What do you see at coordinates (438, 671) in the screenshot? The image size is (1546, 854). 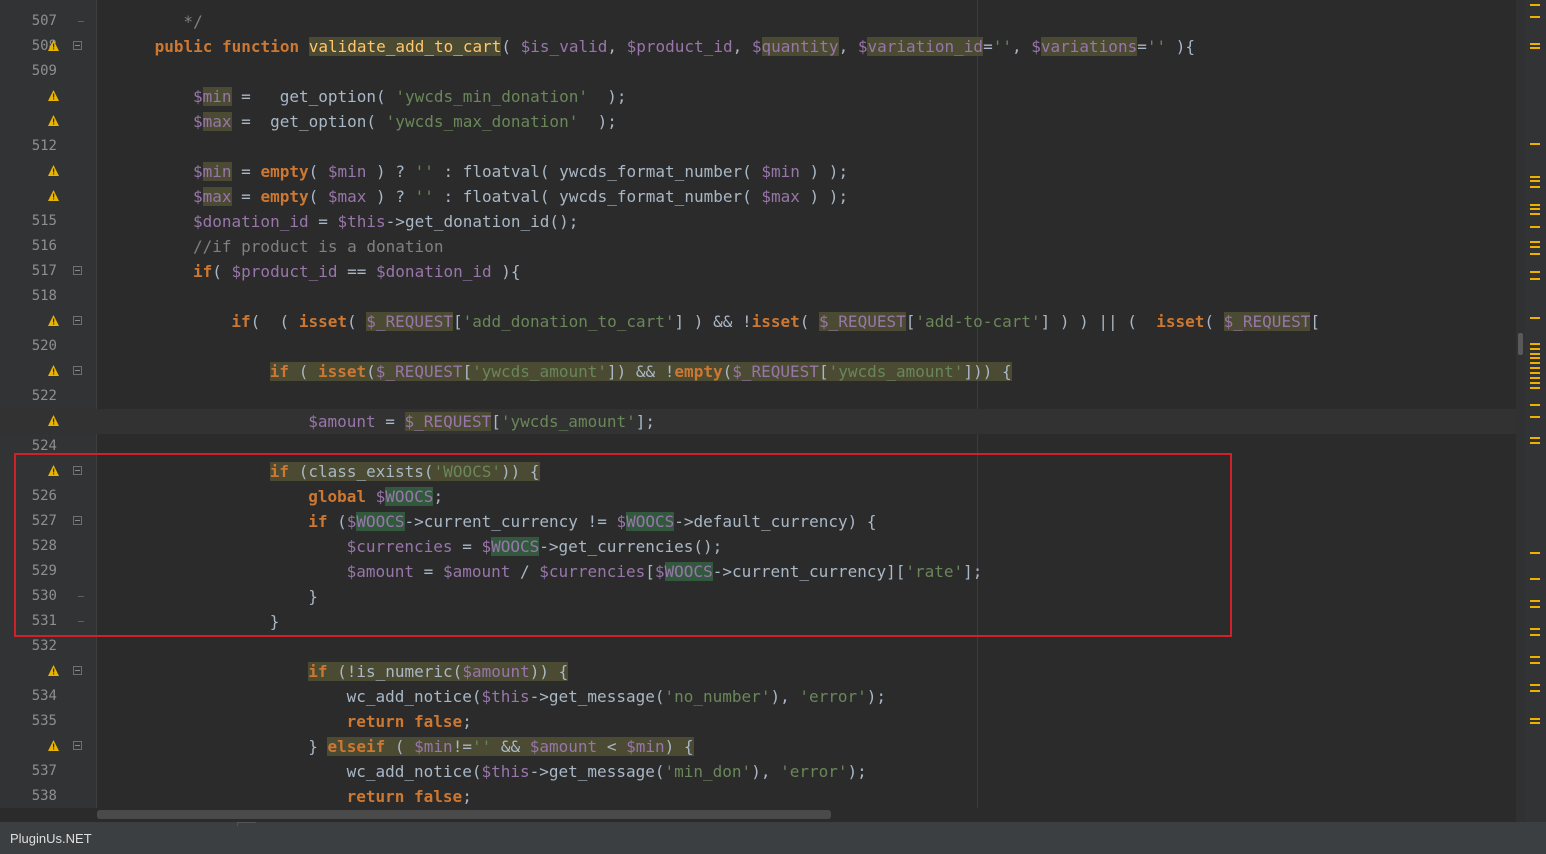 I see `code-text: if (!is_numeric($amount)) {` at bounding box center [438, 671].